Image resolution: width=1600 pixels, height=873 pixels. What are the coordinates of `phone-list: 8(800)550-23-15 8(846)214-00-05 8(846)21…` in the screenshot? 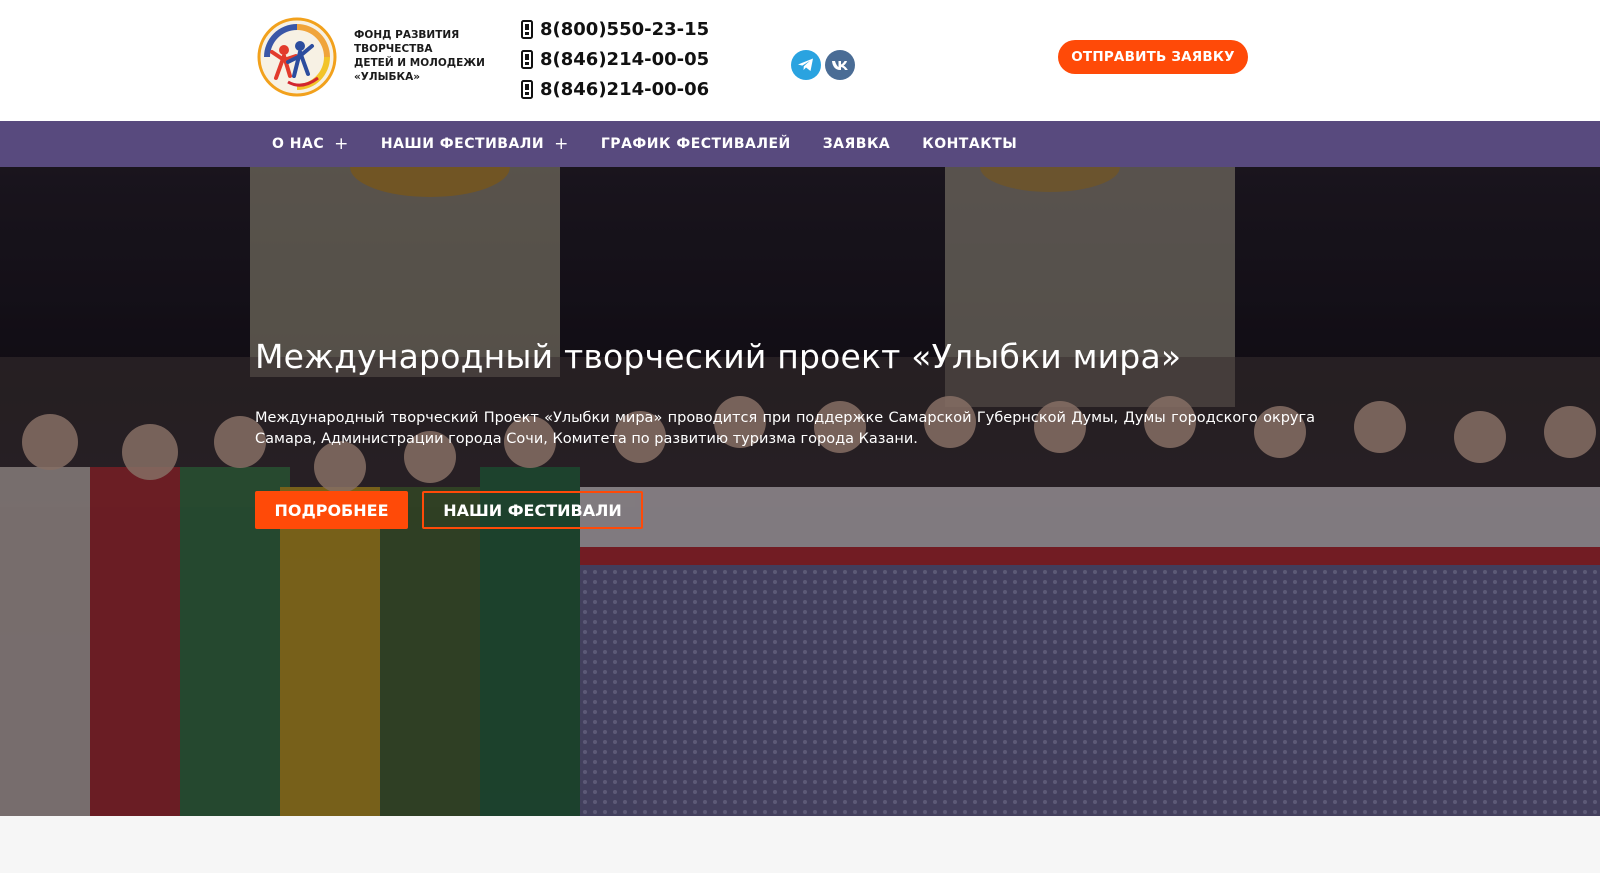 It's located at (615, 59).